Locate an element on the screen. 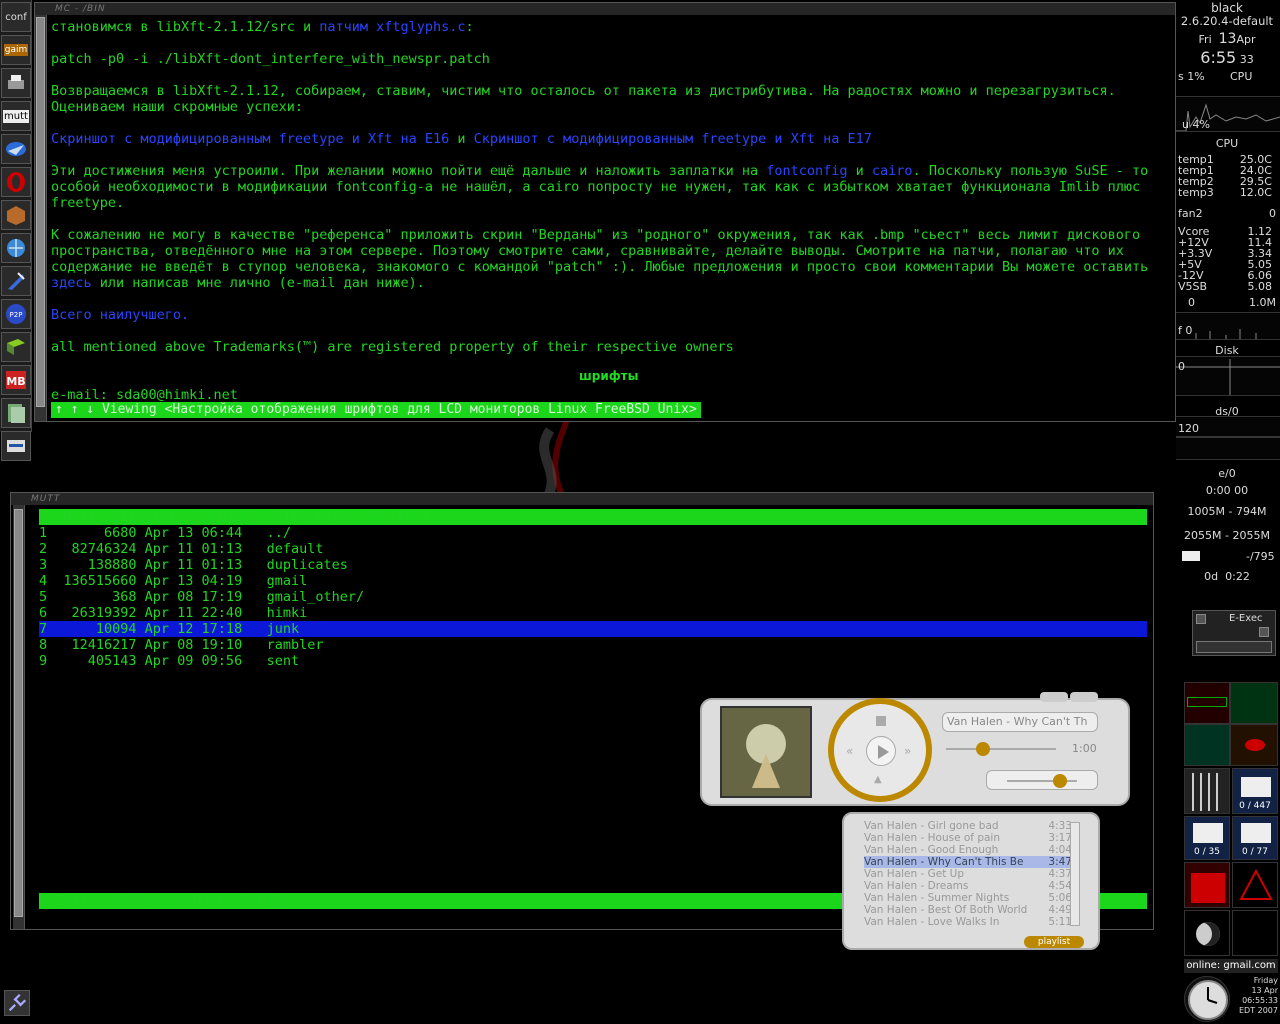 This screenshot has width=1280, height=1024. gaim-launcher: gaim is located at coordinates (16, 50).